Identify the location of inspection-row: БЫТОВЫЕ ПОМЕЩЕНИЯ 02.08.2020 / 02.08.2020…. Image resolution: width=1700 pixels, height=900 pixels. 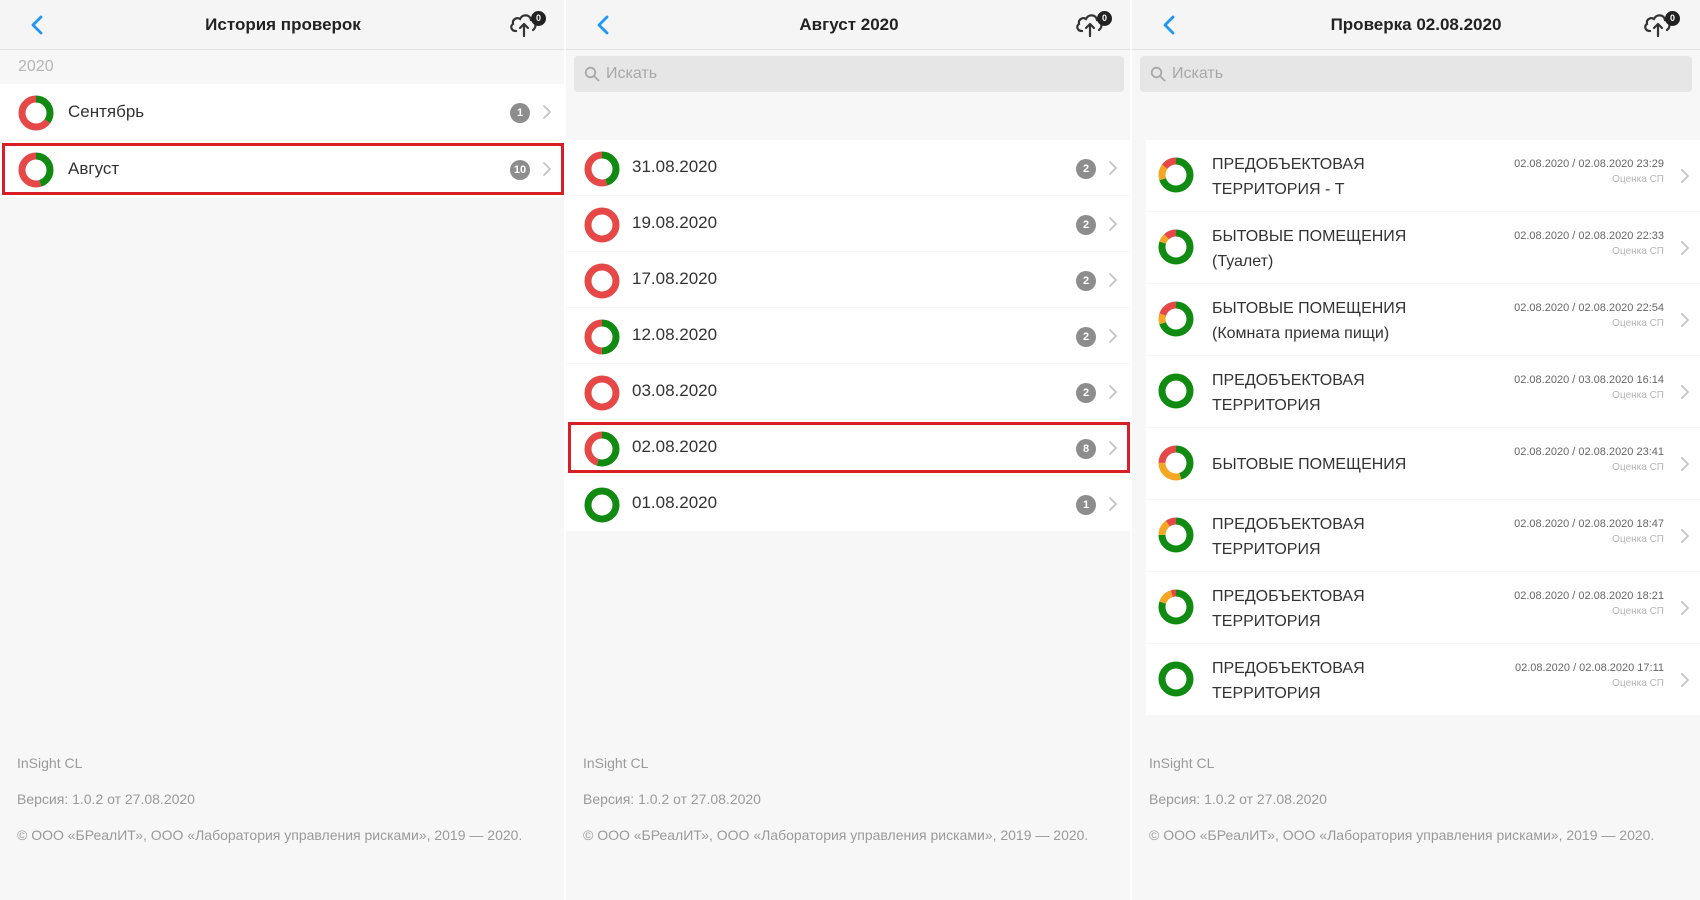
(1423, 463).